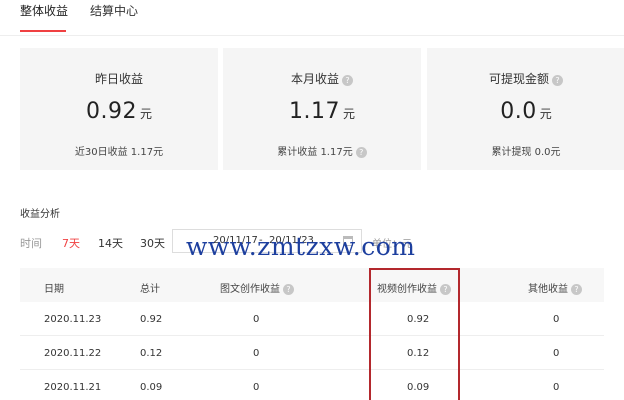  I want to click on column-header-article-earnings: 图文创作收益?, so click(257, 287).